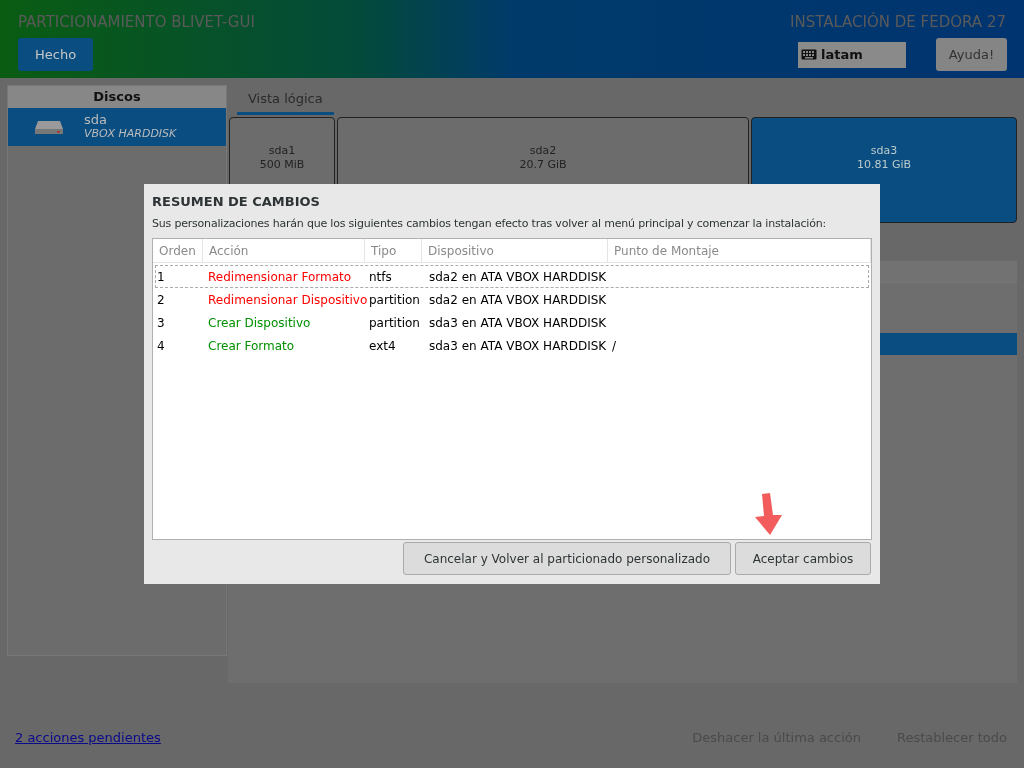 Image resolution: width=1024 pixels, height=768 pixels. Describe the element at coordinates (251, 346) in the screenshot. I see `table-cell-text: Crear Formato` at that location.